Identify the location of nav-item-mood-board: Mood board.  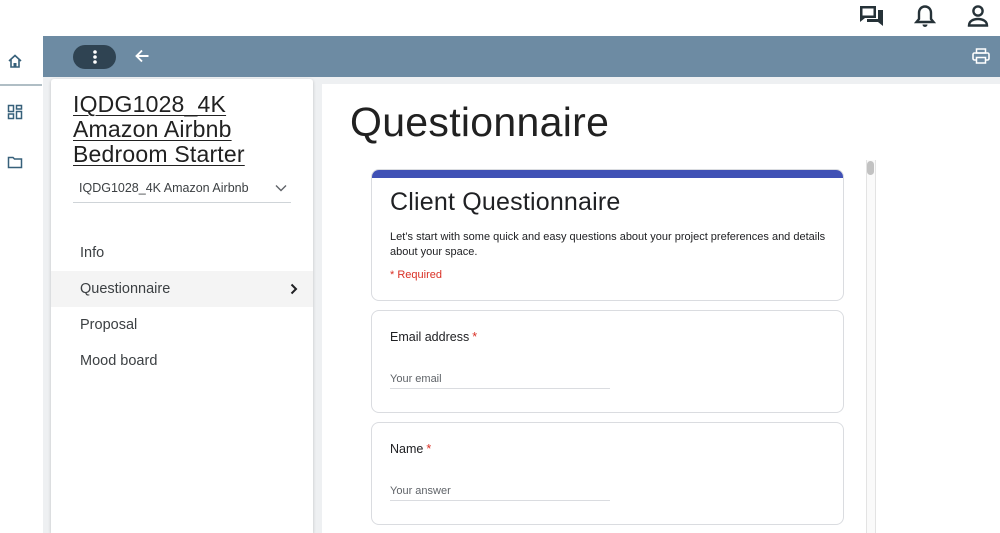
(182, 361).